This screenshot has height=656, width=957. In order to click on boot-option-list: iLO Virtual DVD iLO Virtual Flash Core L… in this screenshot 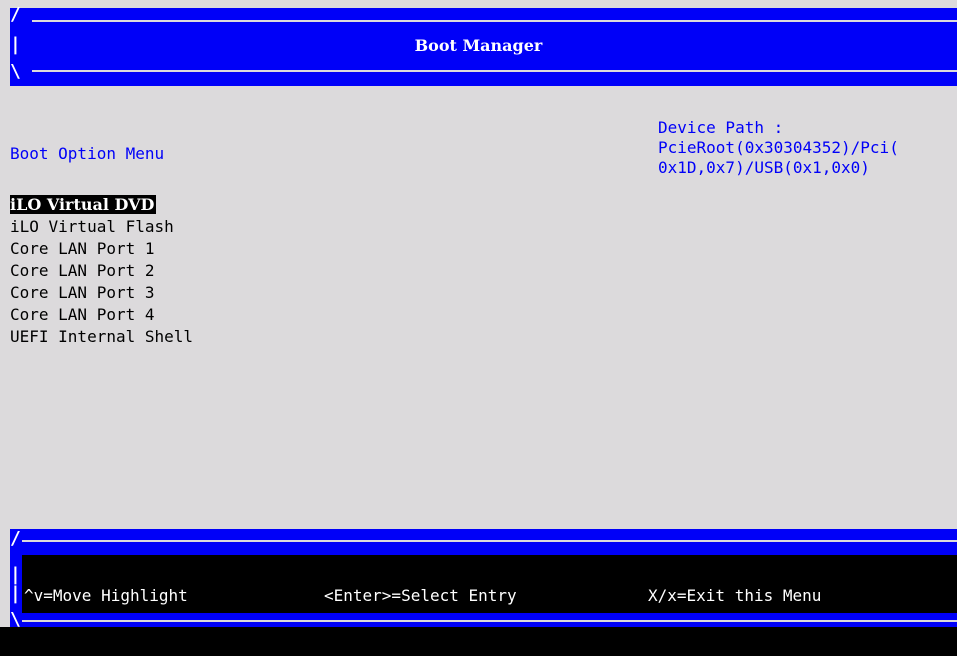, I will do `click(101, 271)`.